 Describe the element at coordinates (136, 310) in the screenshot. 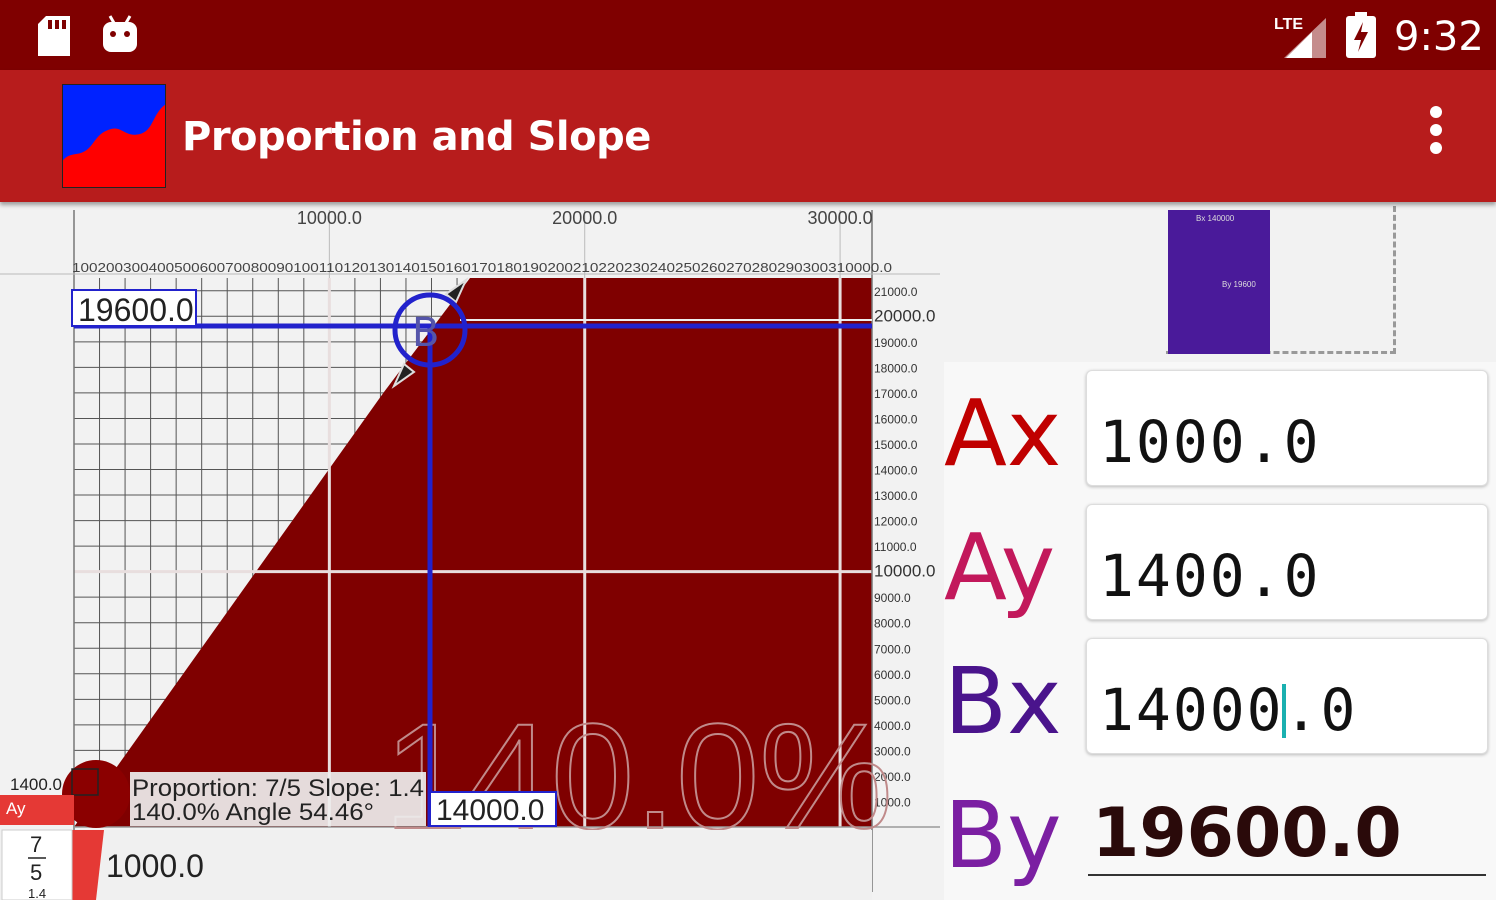

I see `by-value-label: 19600.0` at that location.